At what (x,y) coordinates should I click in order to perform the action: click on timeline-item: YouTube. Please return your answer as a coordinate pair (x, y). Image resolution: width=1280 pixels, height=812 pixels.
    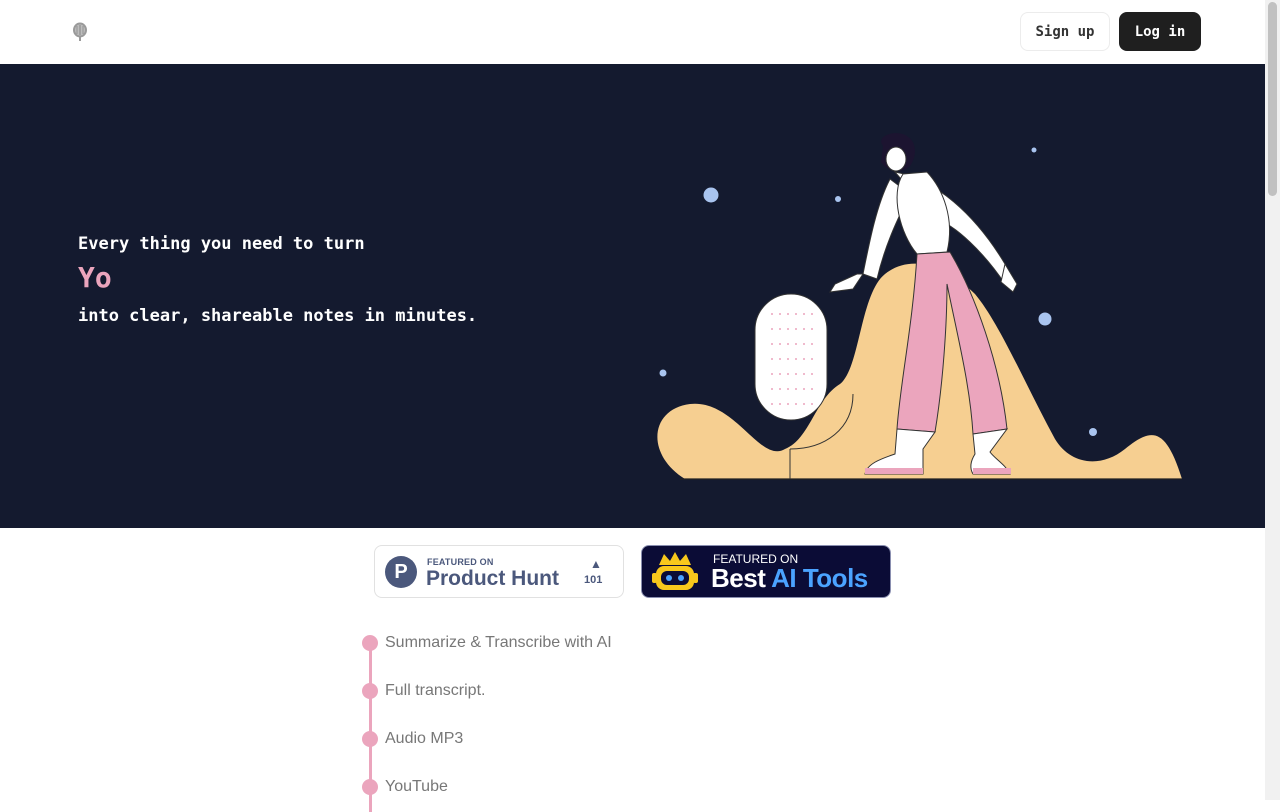
    Looking at the image, I should click on (404, 787).